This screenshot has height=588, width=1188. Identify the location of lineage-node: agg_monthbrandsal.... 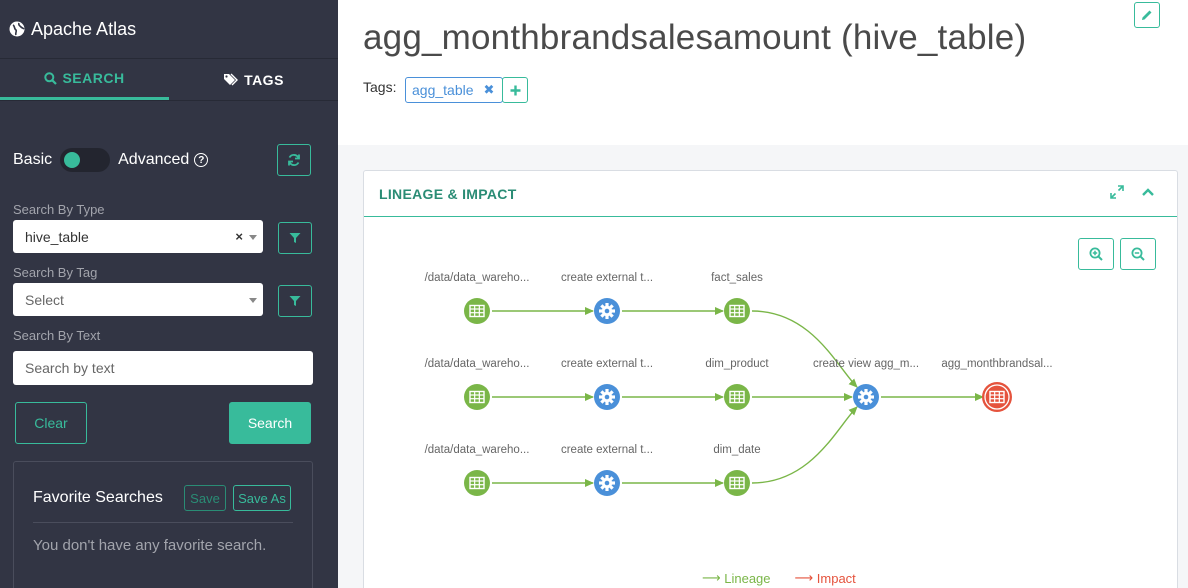
(997, 385).